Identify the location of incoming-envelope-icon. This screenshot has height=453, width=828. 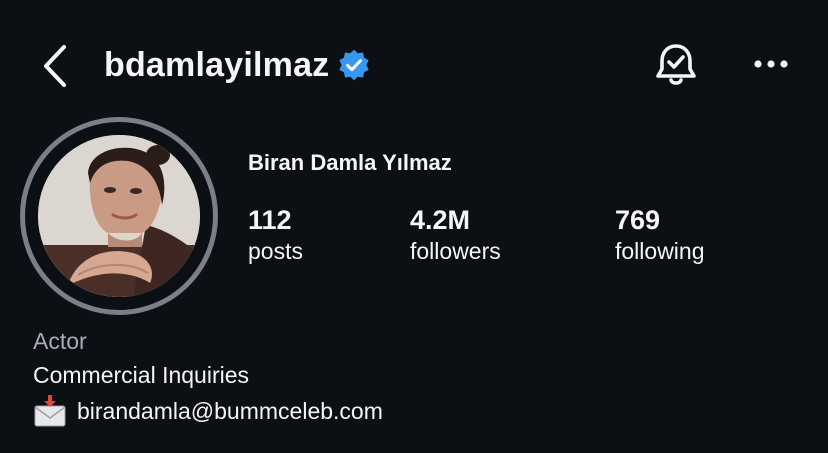
(50, 411).